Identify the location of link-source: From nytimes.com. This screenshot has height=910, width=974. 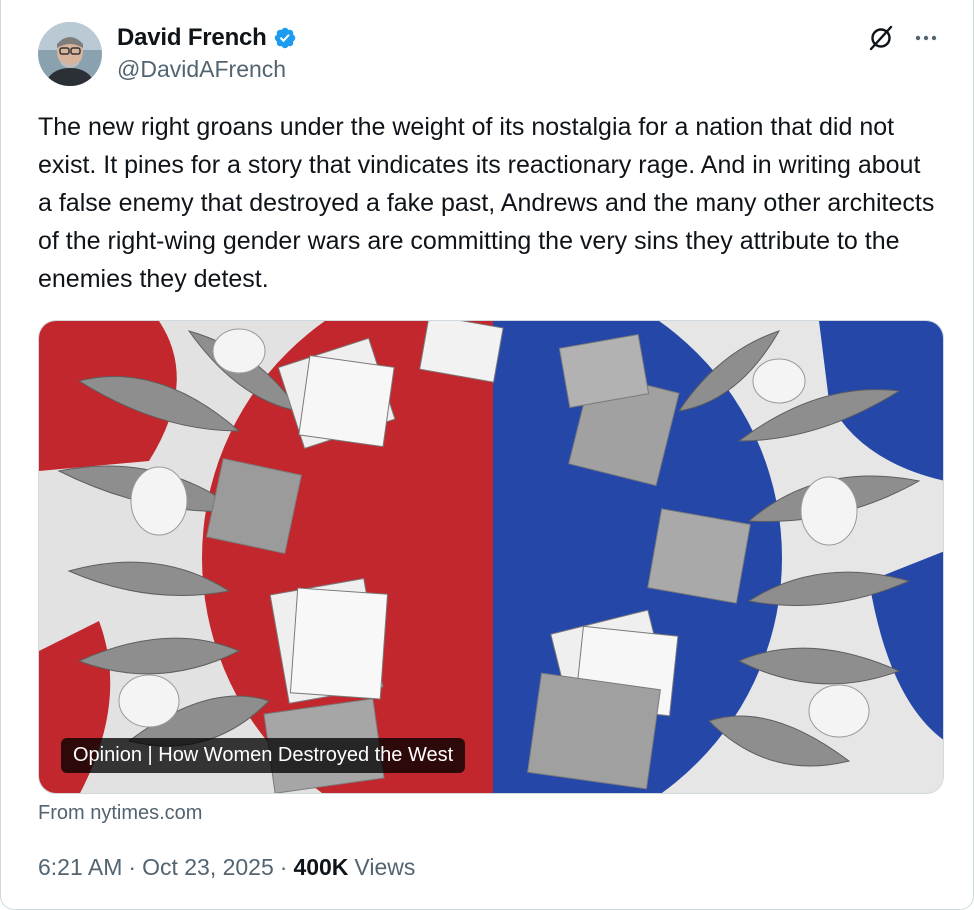
(120, 813).